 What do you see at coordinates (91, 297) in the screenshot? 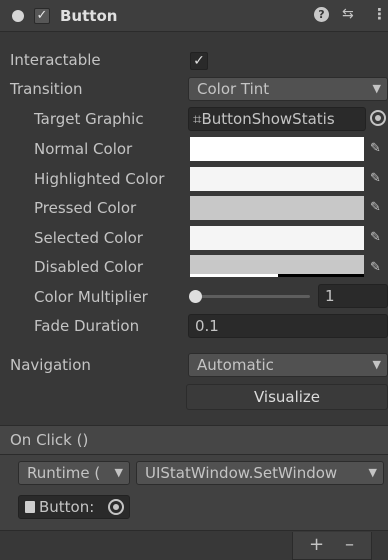
I see `color-multiplier-label: Color Multiplier` at bounding box center [91, 297].